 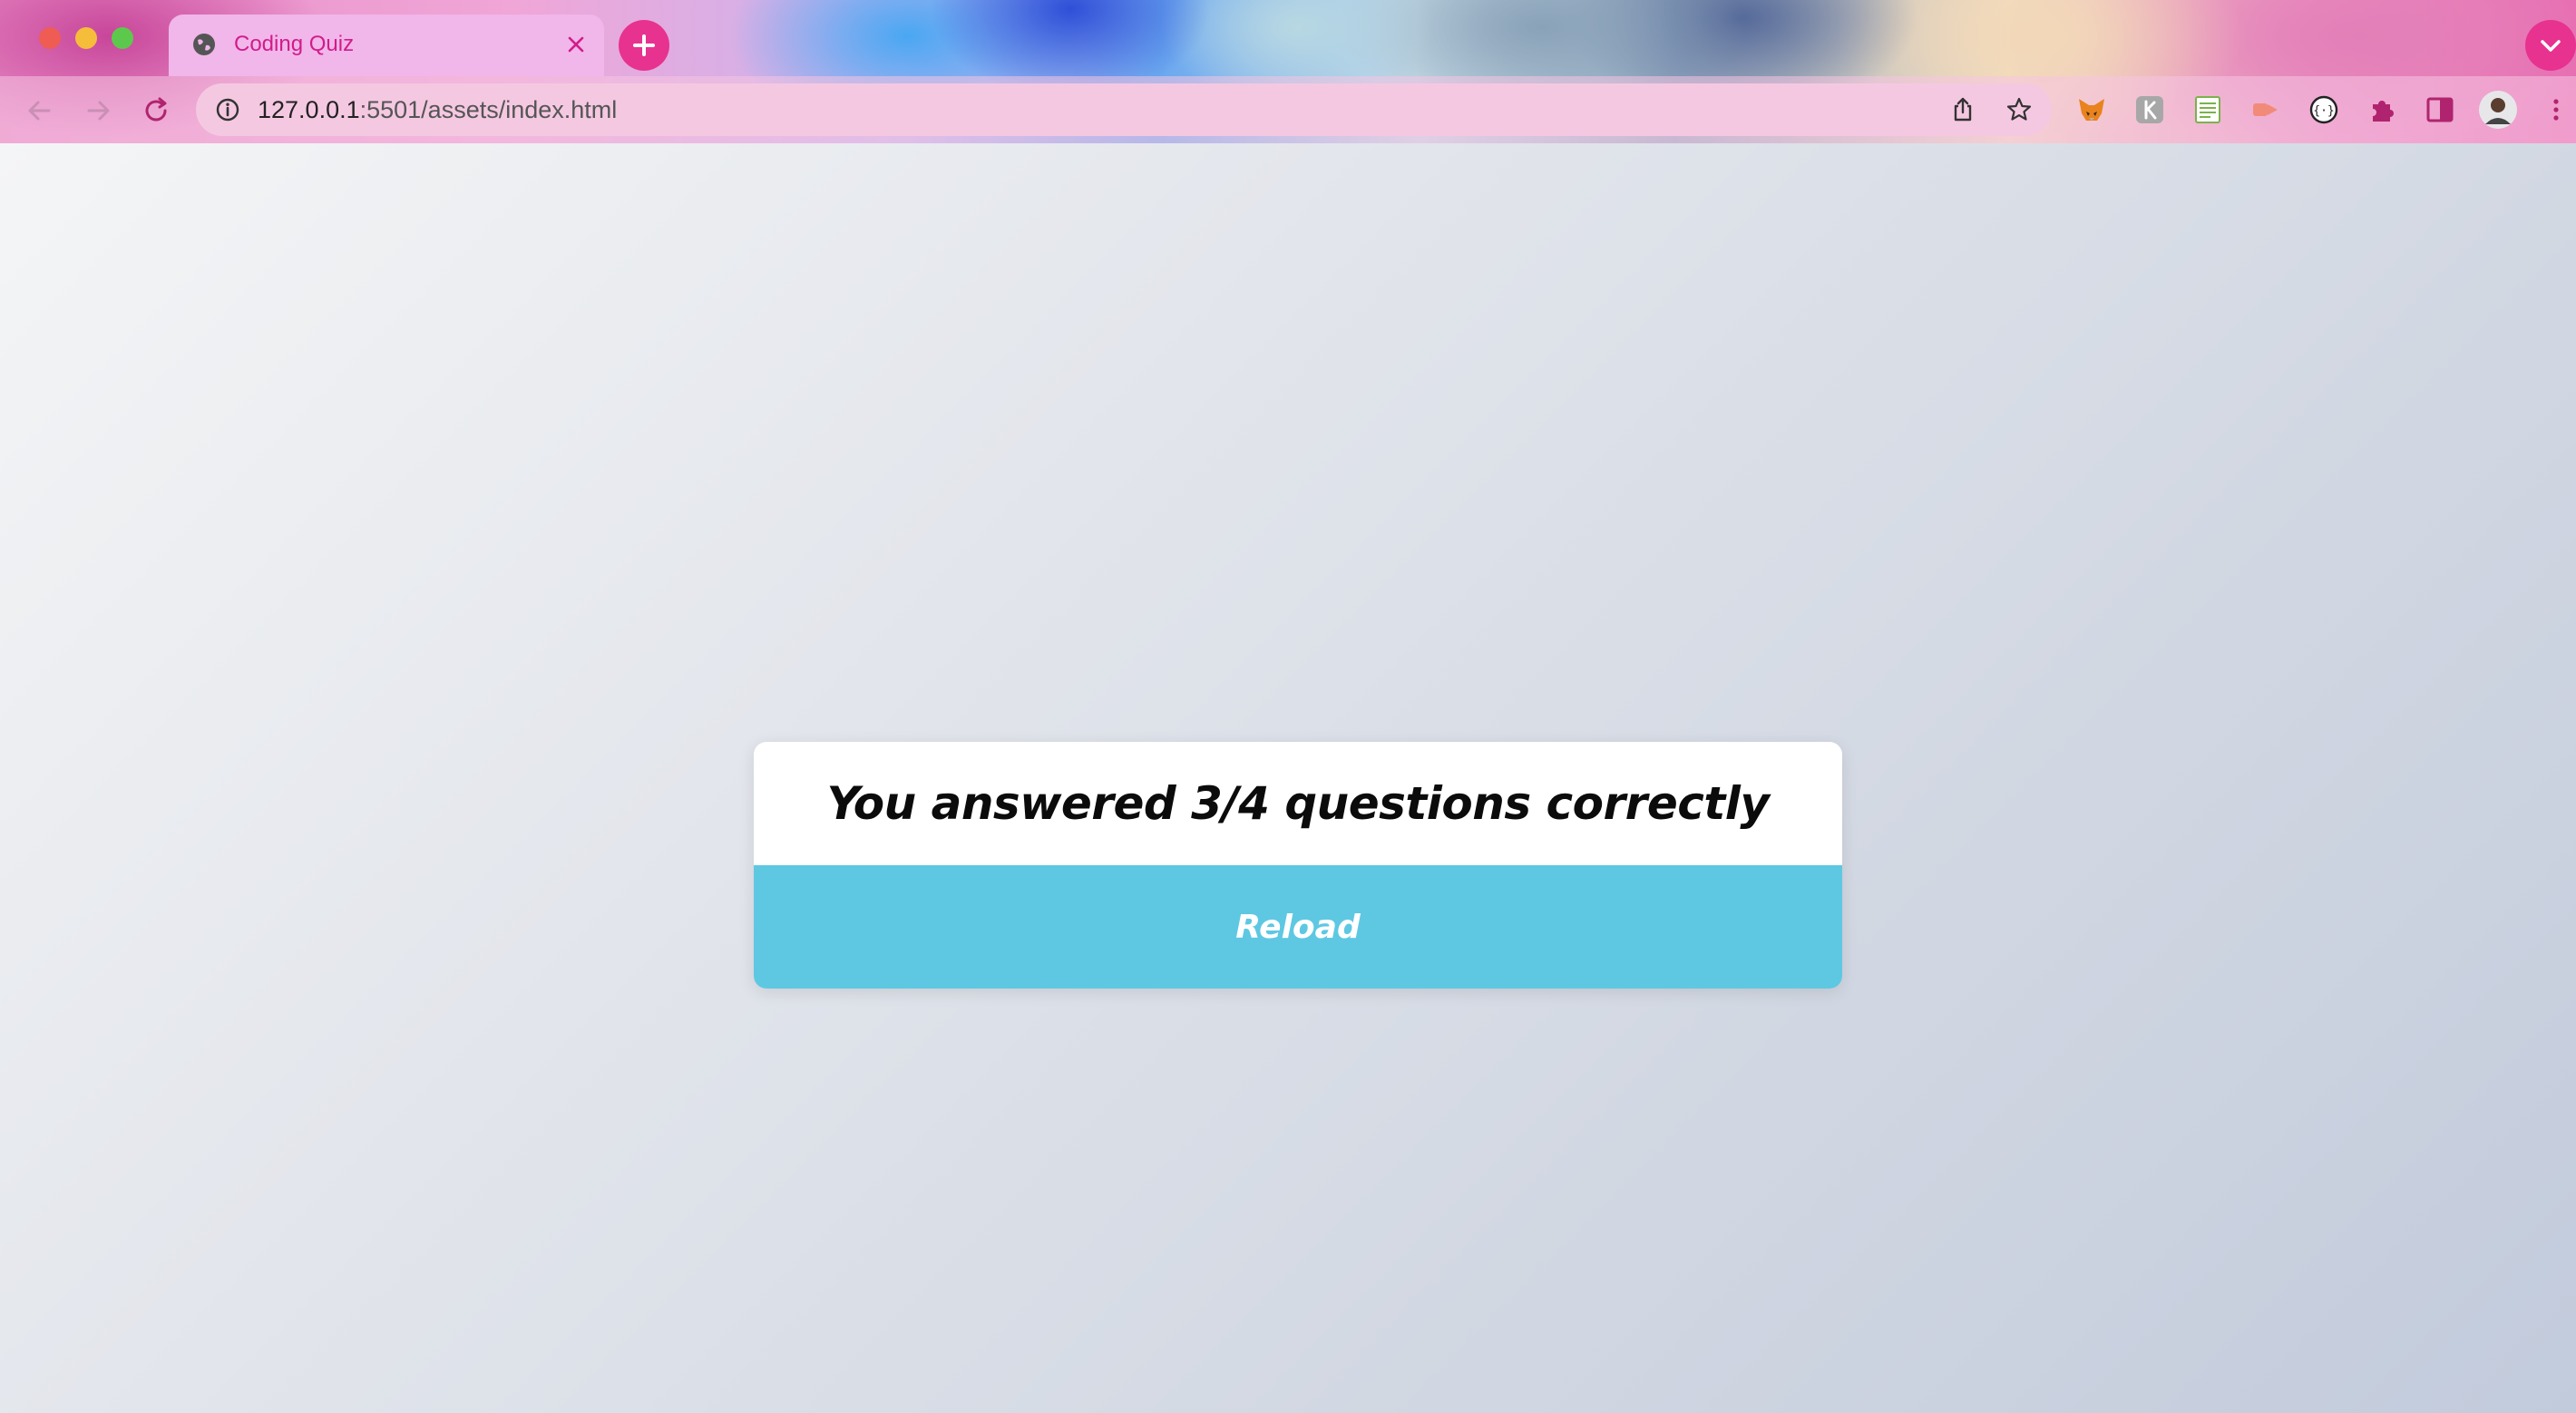 I want to click on sheet-extension-icon, so click(x=2207, y=110).